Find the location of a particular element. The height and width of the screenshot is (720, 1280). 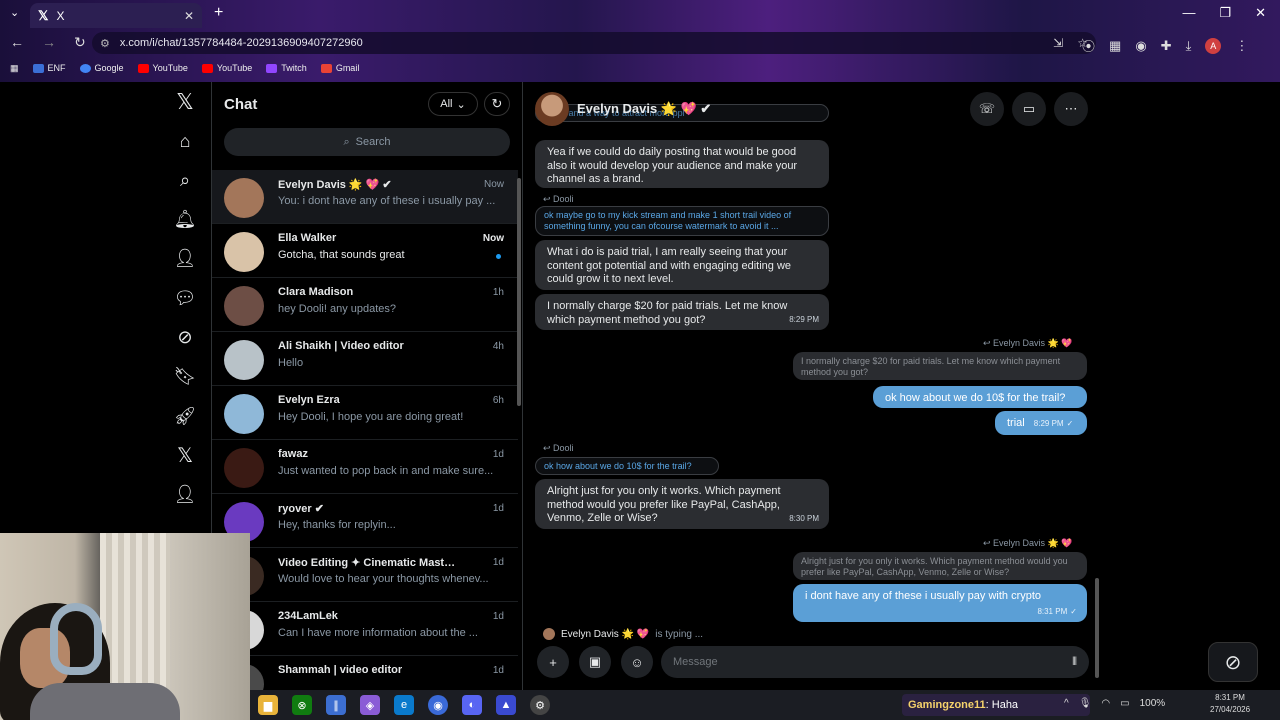

add-attachment-button: + is located at coordinates (553, 662).